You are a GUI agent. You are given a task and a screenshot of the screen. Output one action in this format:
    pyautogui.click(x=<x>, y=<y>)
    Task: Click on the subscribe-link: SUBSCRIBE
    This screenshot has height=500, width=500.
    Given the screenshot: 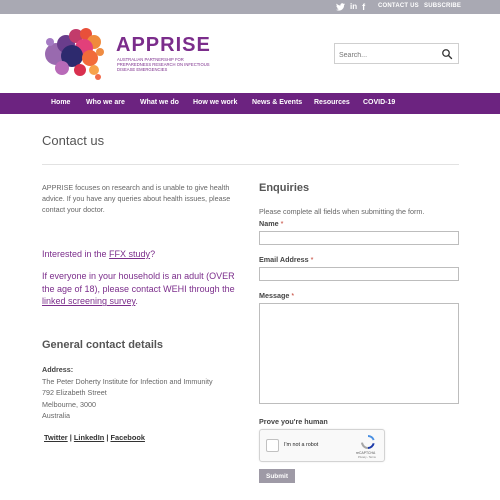 What is the action you would take?
    pyautogui.click(x=442, y=6)
    